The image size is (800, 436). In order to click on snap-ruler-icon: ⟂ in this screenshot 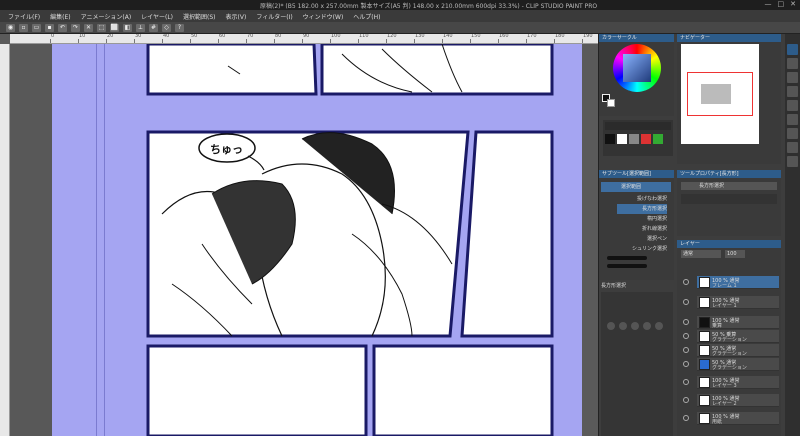, I will do `click(140, 27)`.